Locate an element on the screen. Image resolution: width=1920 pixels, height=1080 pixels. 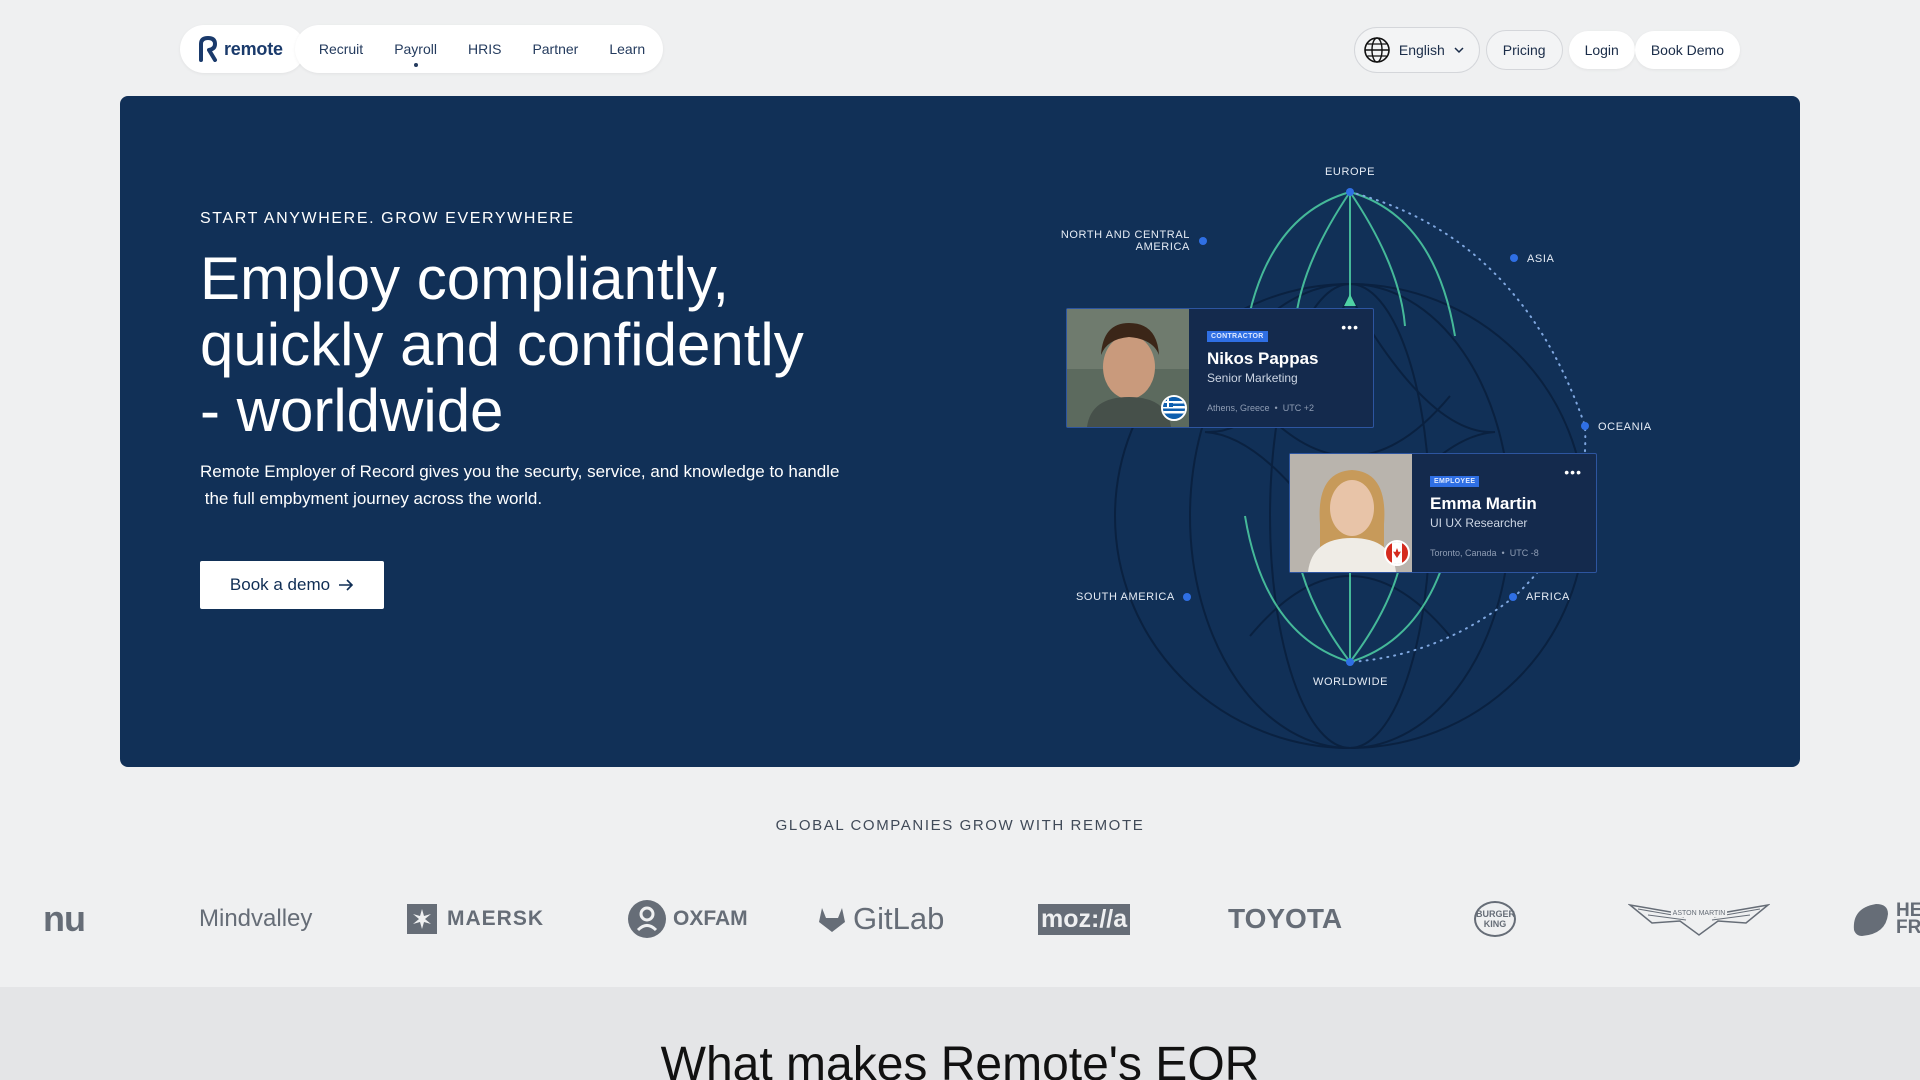
profile-location: Toronto, Canada • UTC -8 is located at coordinates (1484, 553).